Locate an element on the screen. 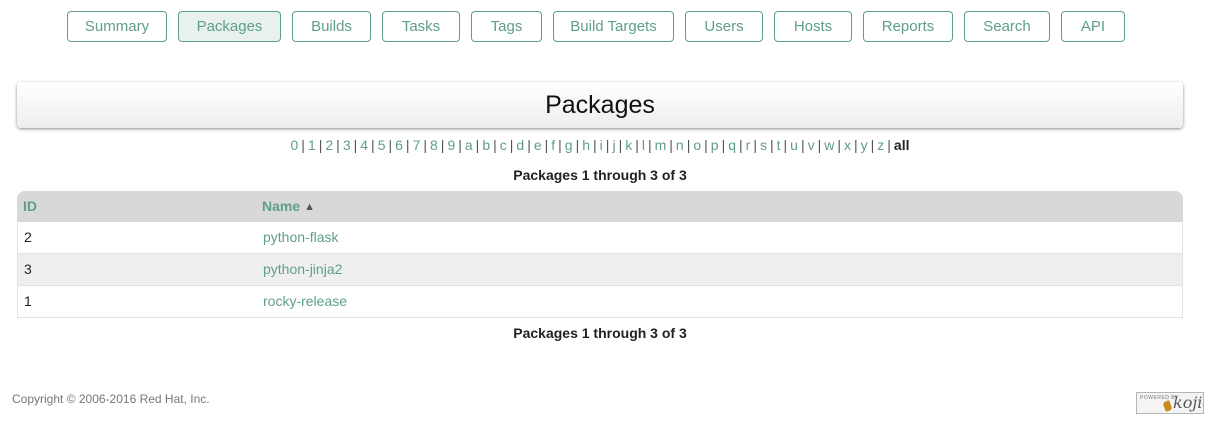 Image resolution: width=1216 pixels, height=444 pixels. tab-users: Users is located at coordinates (724, 26).